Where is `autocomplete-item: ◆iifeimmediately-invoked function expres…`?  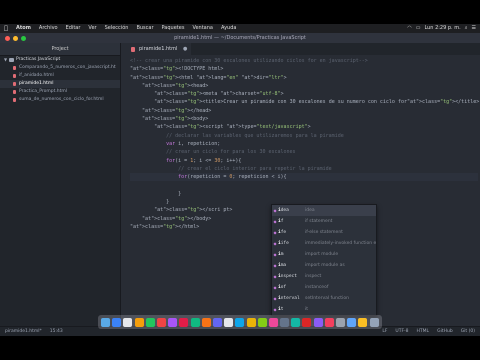
autocomplete-item: ◆iifeimmediately-invoked function expres… is located at coordinates (324, 243).